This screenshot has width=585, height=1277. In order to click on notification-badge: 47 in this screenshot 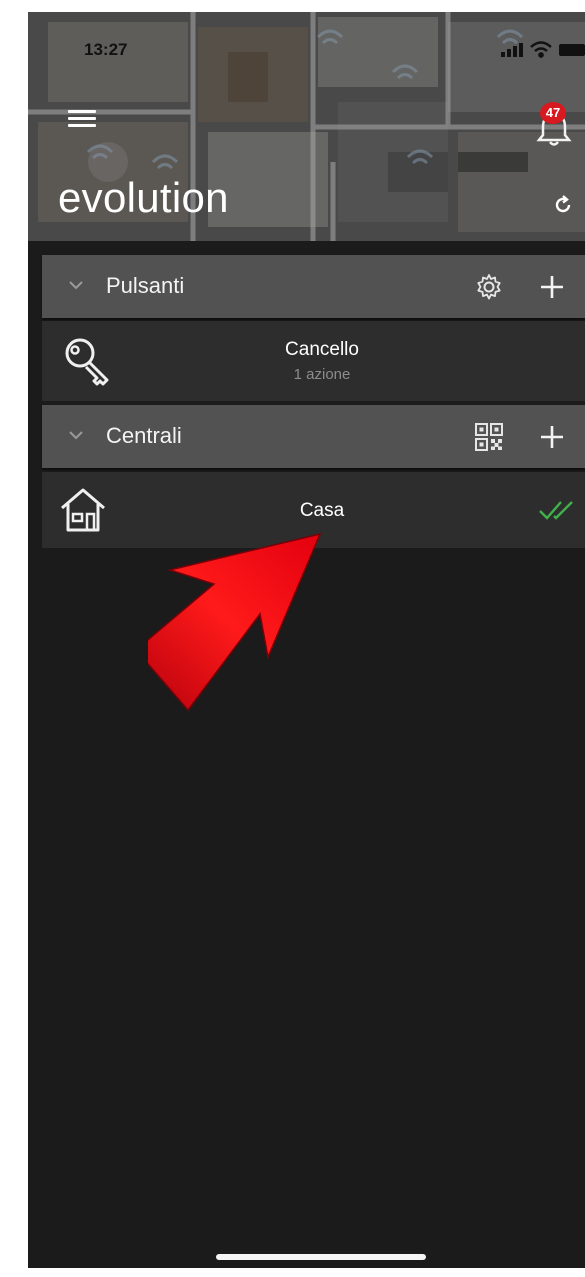, I will do `click(553, 113)`.